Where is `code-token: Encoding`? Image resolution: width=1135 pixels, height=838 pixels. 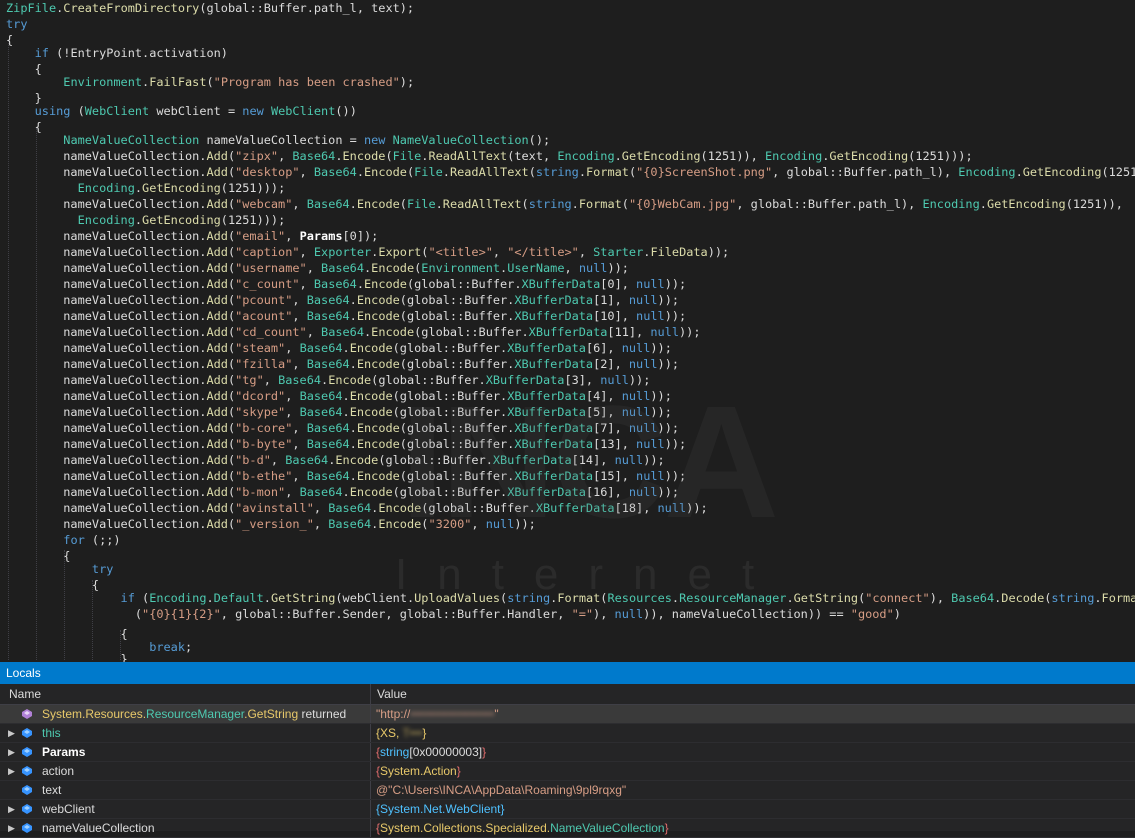
code-token: Encoding is located at coordinates (987, 172).